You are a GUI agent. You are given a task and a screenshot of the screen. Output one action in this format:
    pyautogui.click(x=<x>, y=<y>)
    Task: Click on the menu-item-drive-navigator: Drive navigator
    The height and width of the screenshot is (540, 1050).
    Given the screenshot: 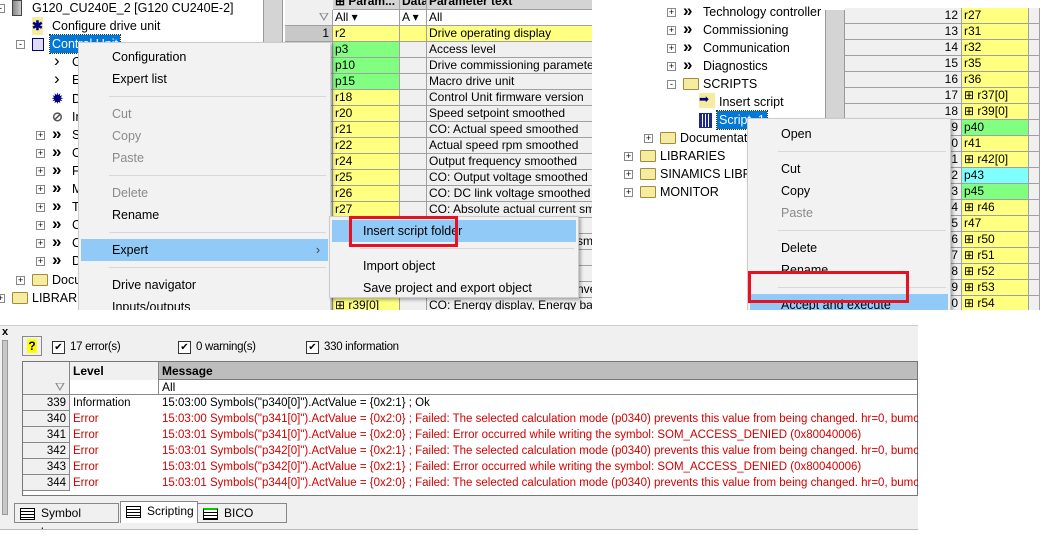 What is the action you would take?
    pyautogui.click(x=204, y=285)
    